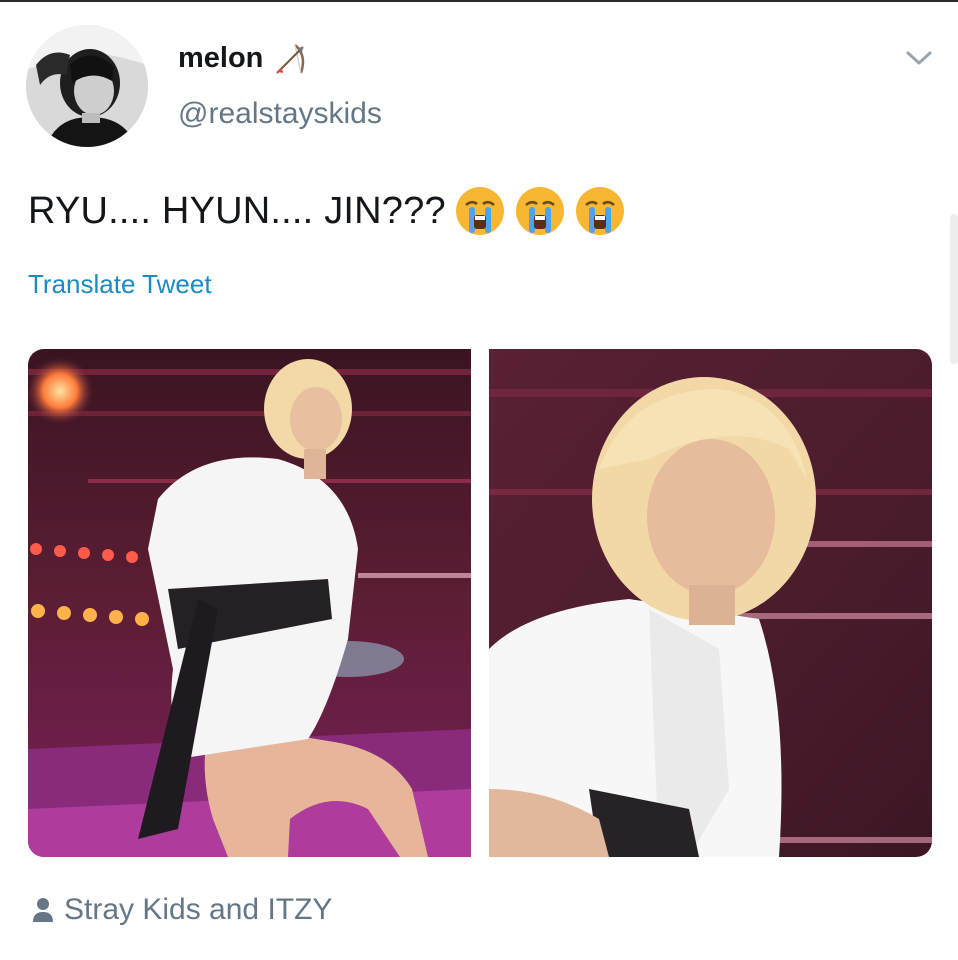  Describe the element at coordinates (198, 909) in the screenshot. I see `context-label: Stray Kids and ITZY` at that location.